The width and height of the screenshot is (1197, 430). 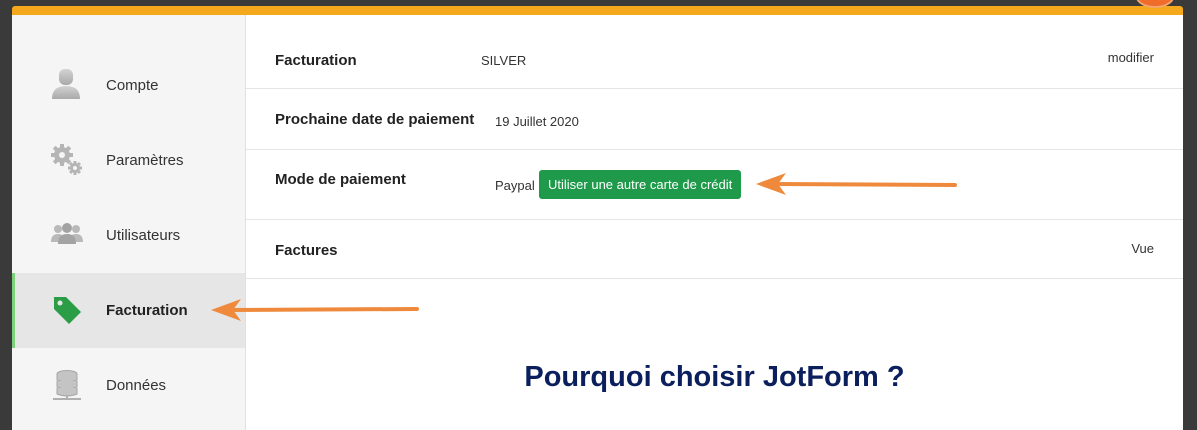 I want to click on price-tag-icon, so click(x=67, y=310).